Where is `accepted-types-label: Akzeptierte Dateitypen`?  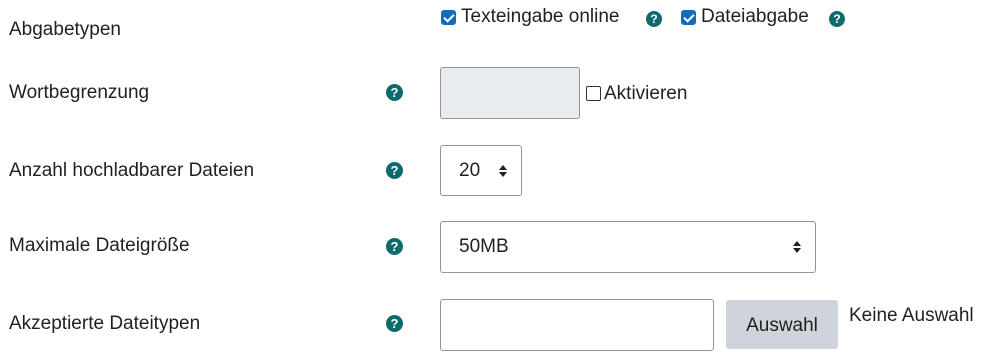
accepted-types-label: Akzeptierte Dateitypen is located at coordinates (105, 323).